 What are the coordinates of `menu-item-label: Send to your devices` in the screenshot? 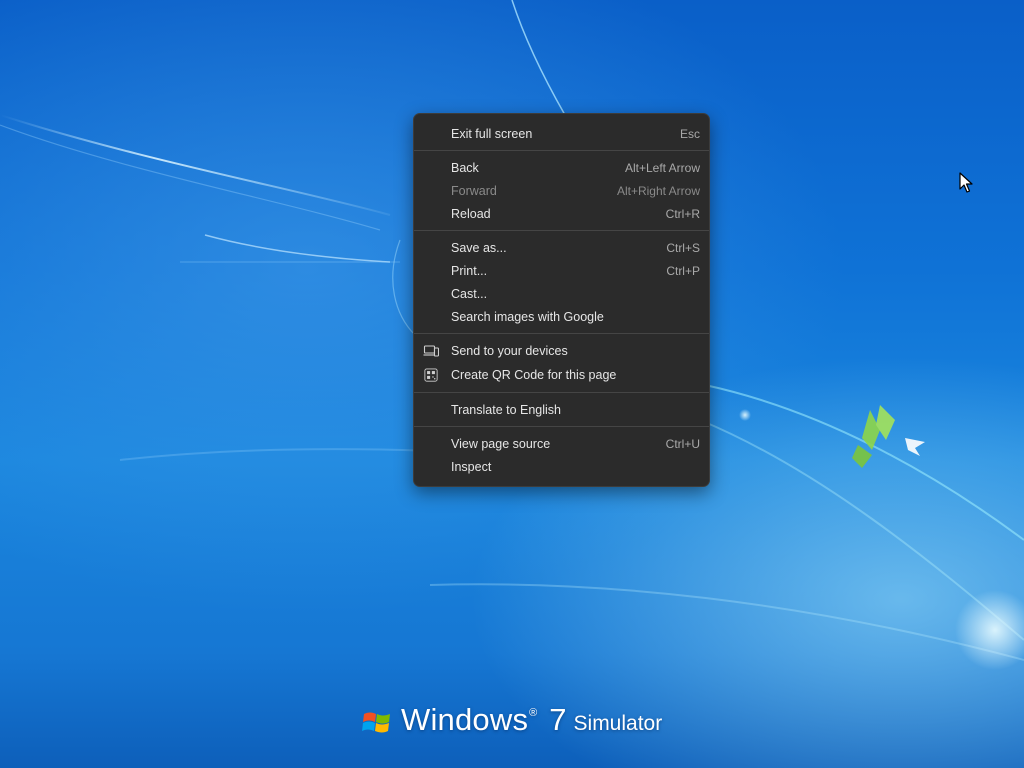 It's located at (509, 351).